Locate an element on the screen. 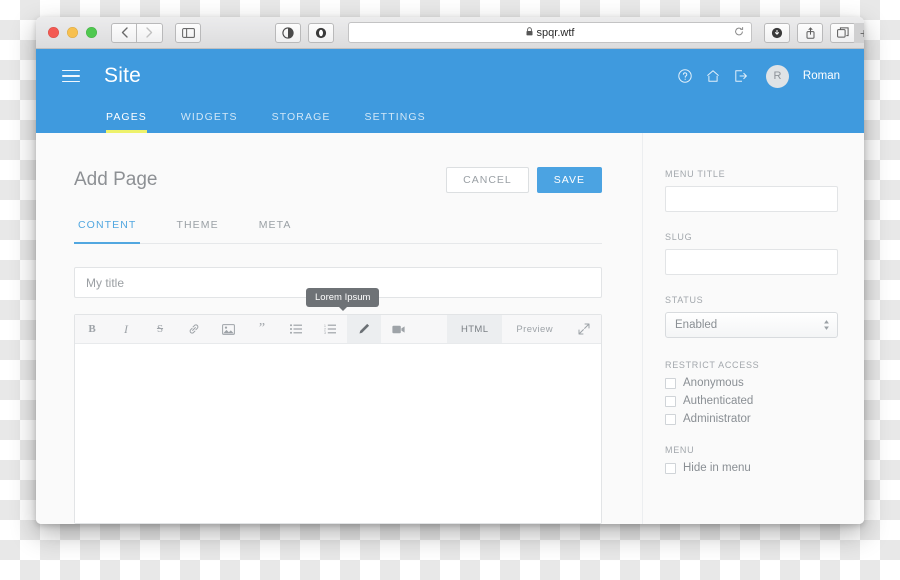 The image size is (900, 580). chevron-updown-icon is located at coordinates (826, 325).